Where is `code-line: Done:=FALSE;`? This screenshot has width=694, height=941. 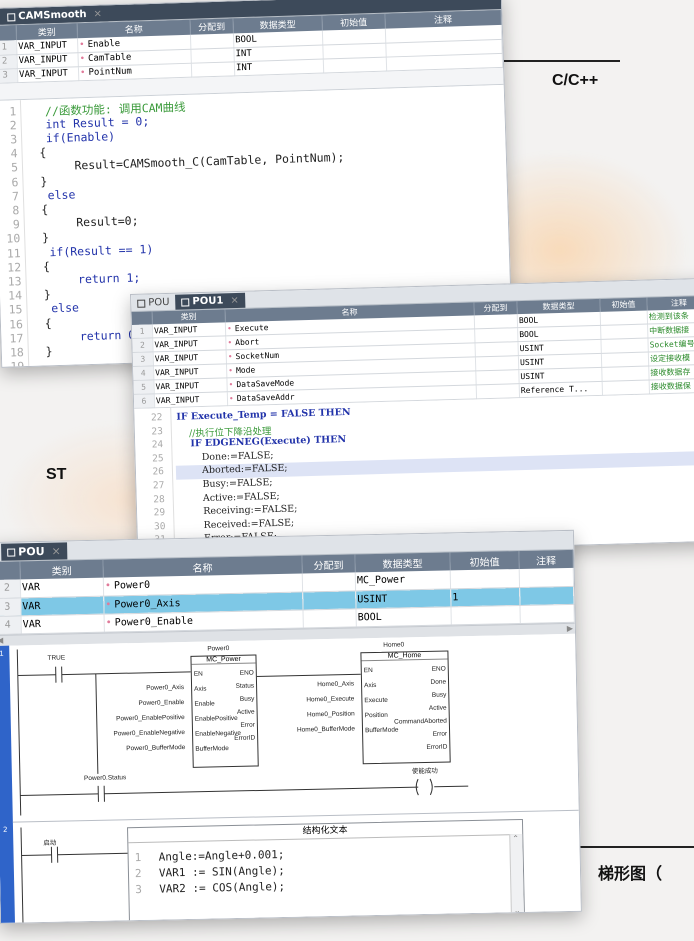 code-line: Done:=FALSE; is located at coordinates (225, 456).